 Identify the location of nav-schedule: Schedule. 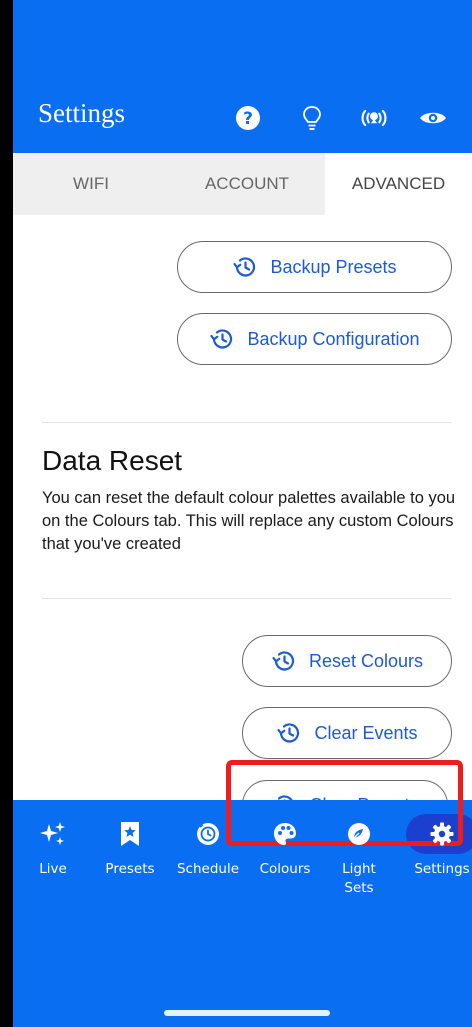
(208, 839).